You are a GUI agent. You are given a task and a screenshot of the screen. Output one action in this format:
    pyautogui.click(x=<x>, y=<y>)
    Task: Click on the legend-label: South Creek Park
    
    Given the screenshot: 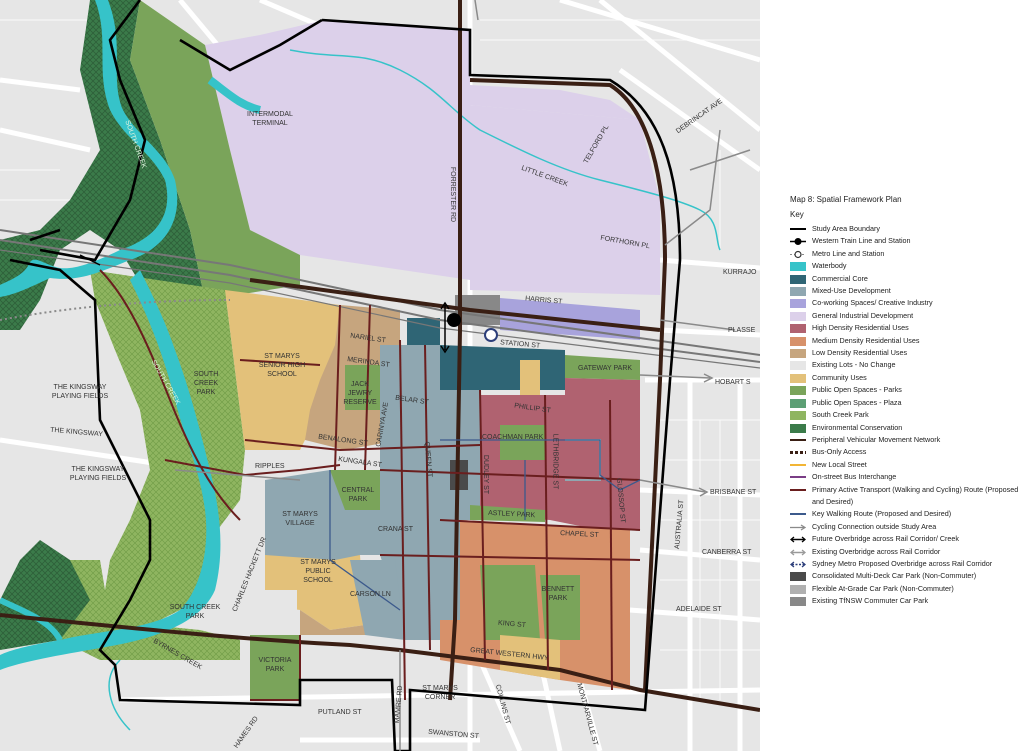 What is the action you would take?
    pyautogui.click(x=840, y=415)
    